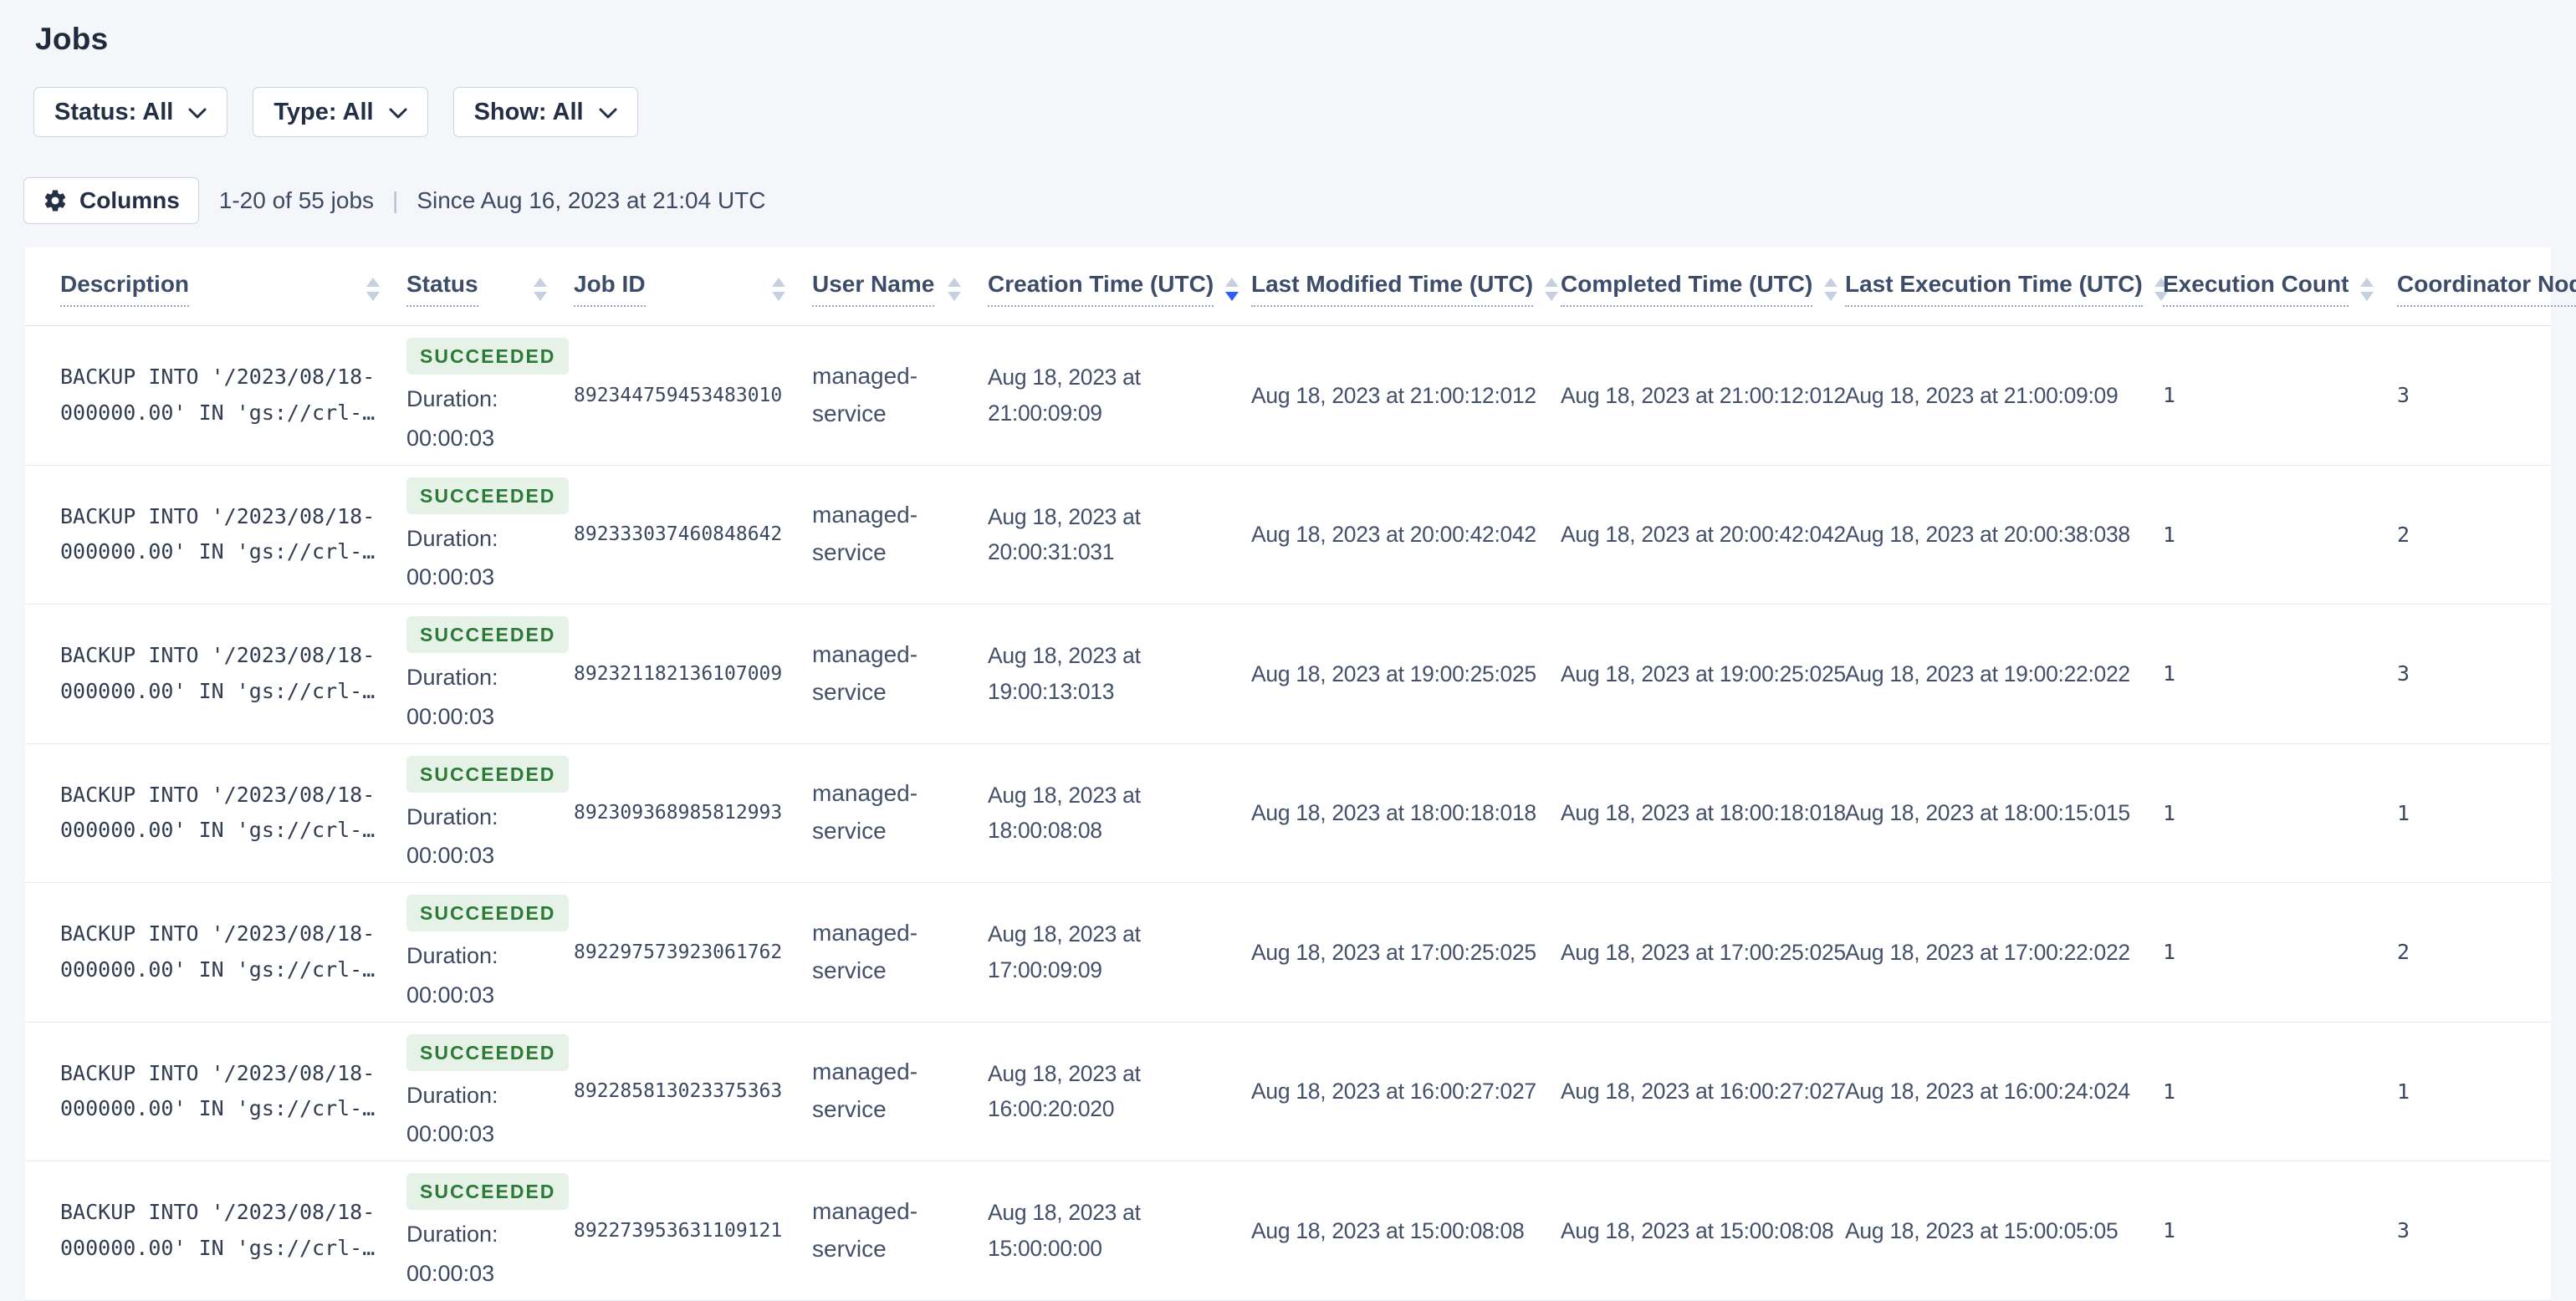 Image resolution: width=2576 pixels, height=1301 pixels. What do you see at coordinates (678, 395) in the screenshot?
I see `job-id-cell: 892344759453483010` at bounding box center [678, 395].